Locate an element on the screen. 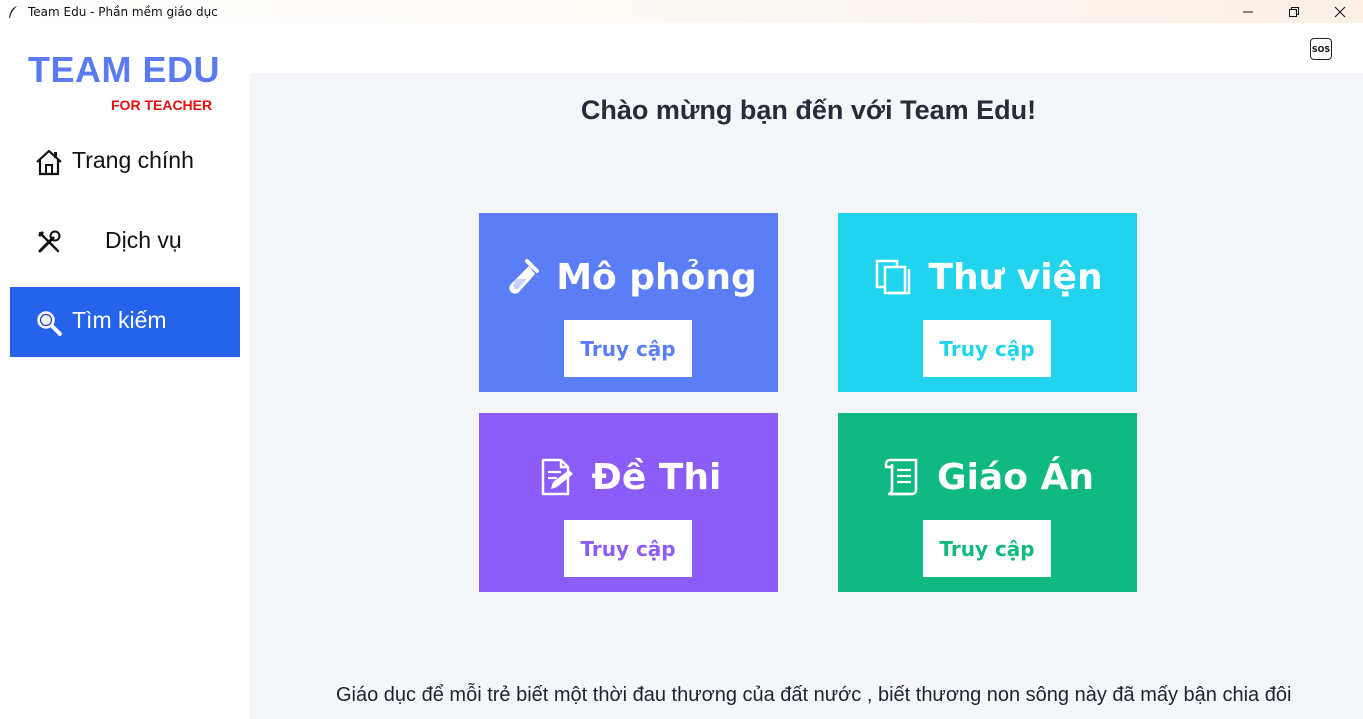 This screenshot has height=719, width=1363. card-title: Mô phỏng is located at coordinates (656, 277).